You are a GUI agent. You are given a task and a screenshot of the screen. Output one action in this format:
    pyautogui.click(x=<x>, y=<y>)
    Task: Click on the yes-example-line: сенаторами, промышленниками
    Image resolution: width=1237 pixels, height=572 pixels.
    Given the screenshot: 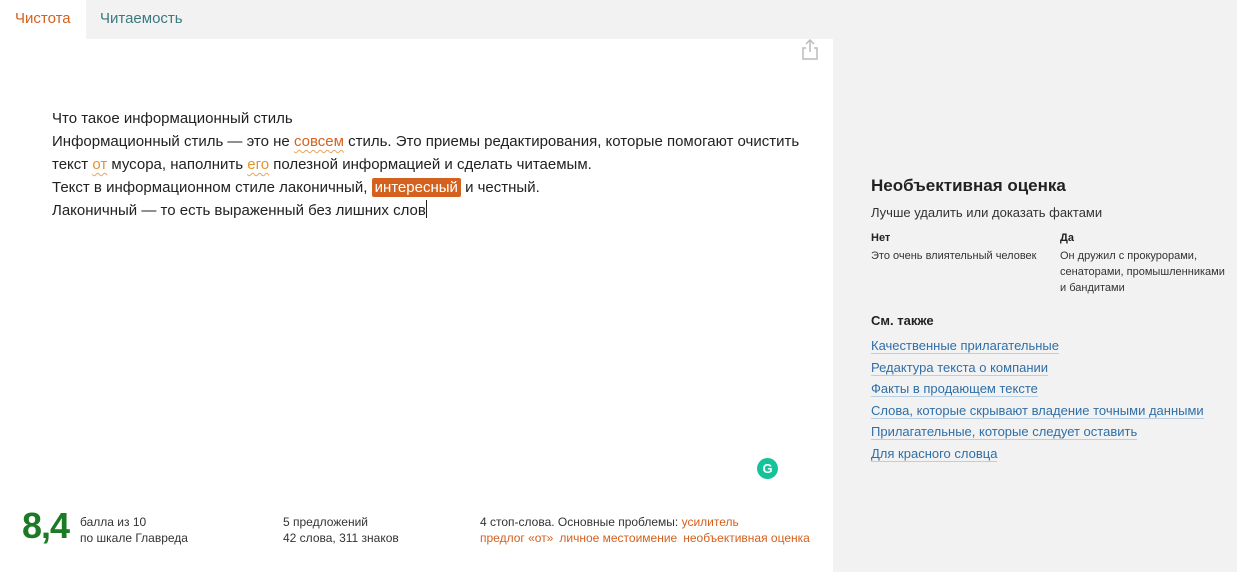 What is the action you would take?
    pyautogui.click(x=1142, y=272)
    